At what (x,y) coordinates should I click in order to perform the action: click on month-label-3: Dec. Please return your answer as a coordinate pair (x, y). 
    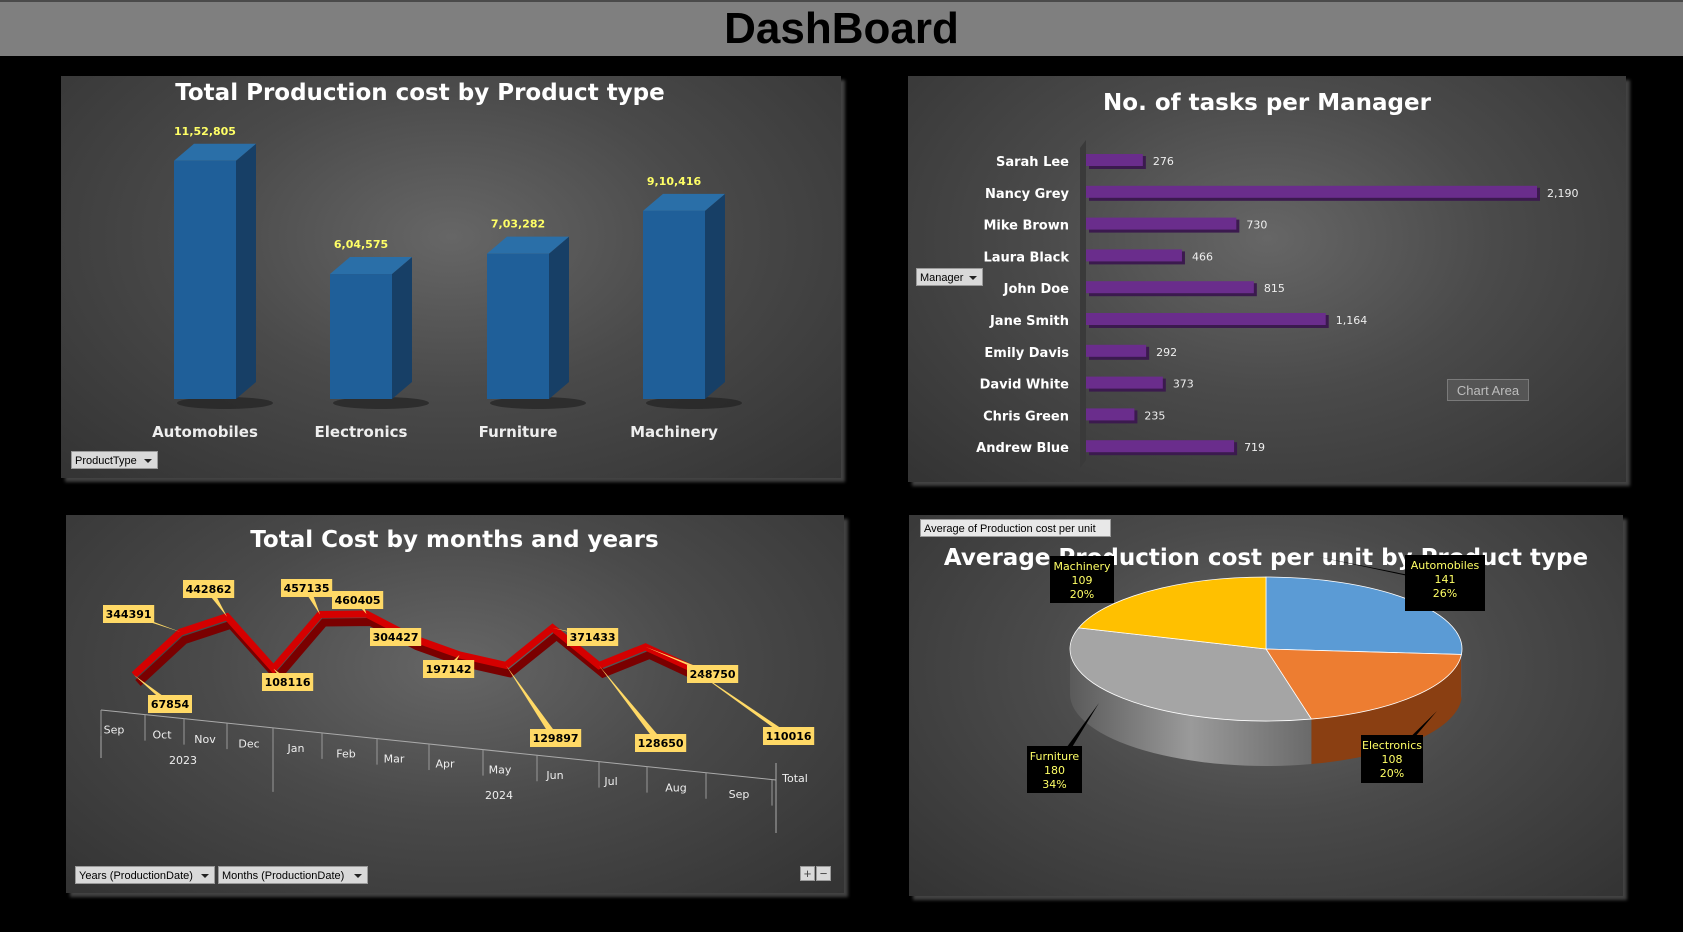
    Looking at the image, I should click on (248, 743).